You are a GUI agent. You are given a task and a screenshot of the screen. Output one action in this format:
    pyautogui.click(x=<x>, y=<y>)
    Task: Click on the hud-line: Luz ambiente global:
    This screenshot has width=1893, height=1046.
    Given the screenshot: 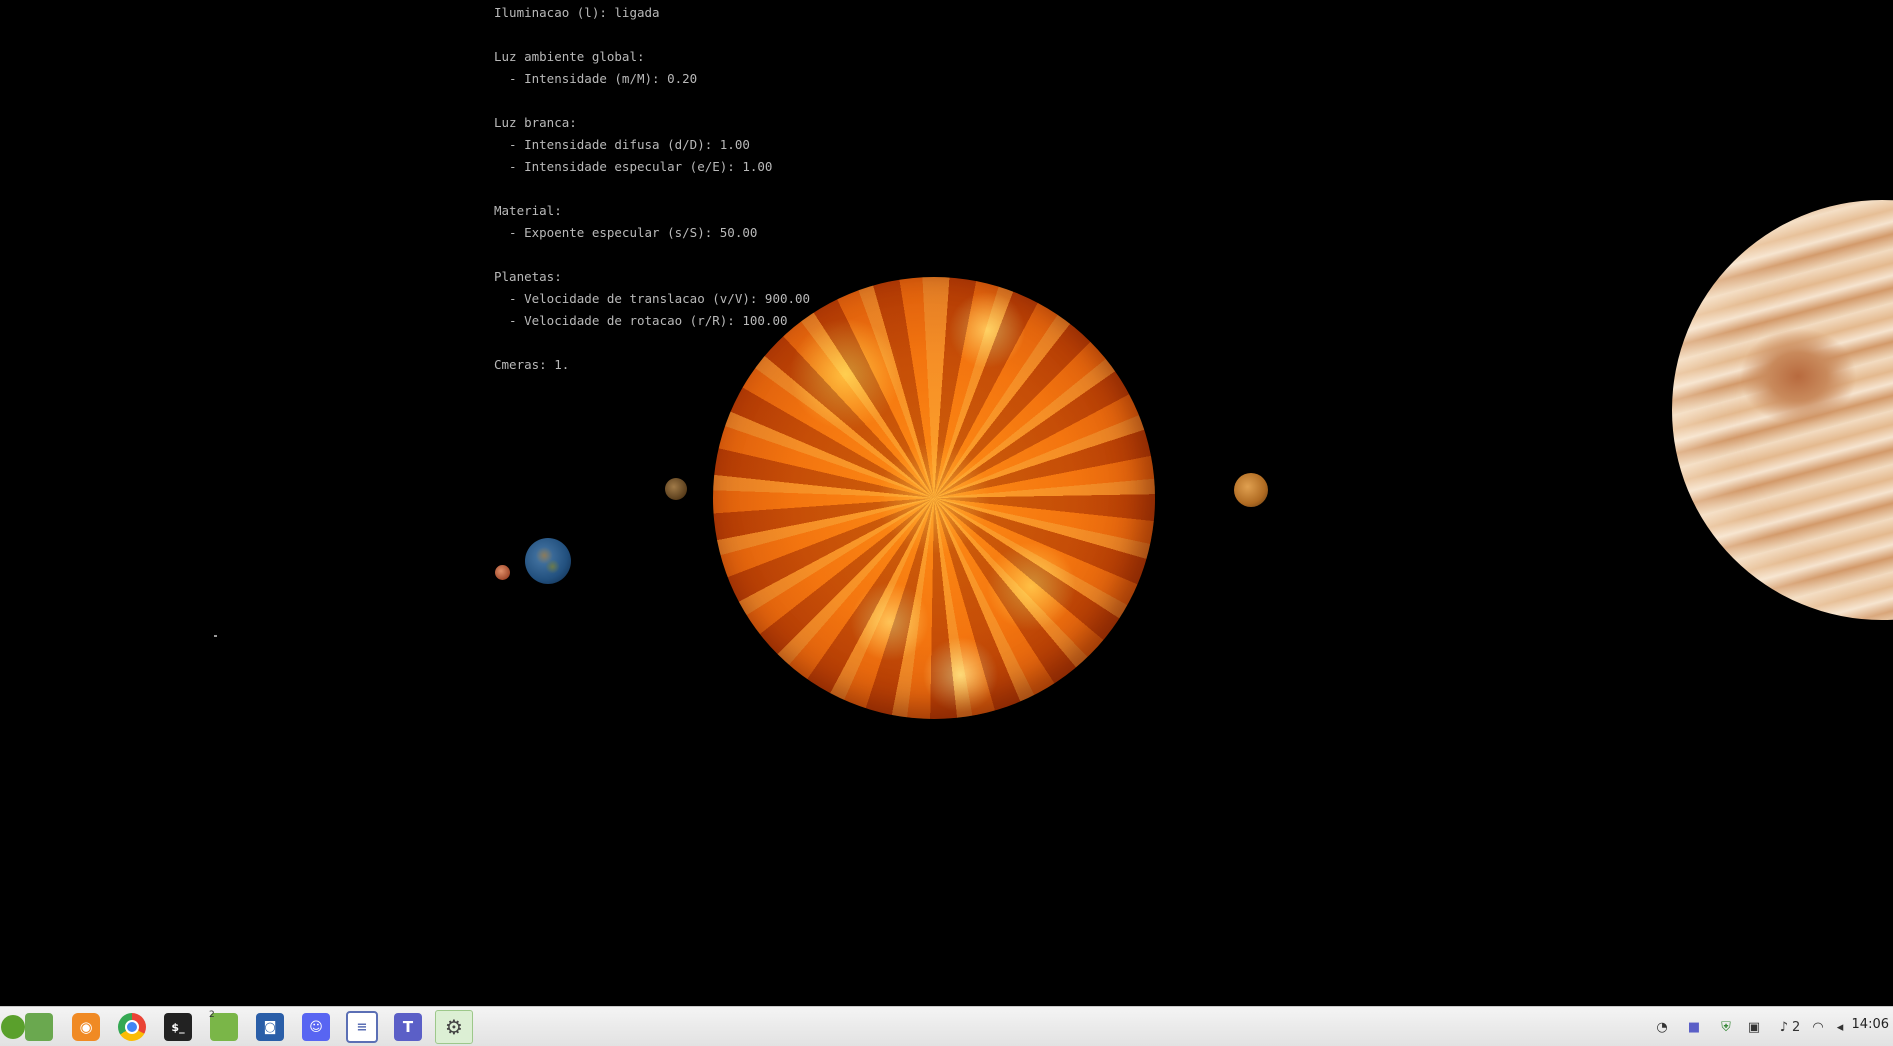 What is the action you would take?
    pyautogui.click(x=569, y=56)
    